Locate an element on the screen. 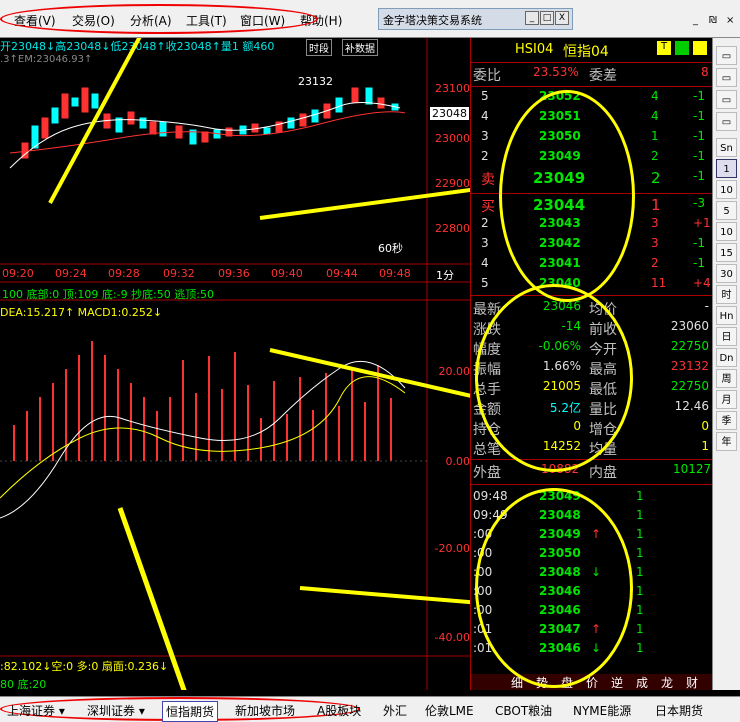 The width and height of the screenshot is (740, 722). period-button: Dn is located at coordinates (726, 357).